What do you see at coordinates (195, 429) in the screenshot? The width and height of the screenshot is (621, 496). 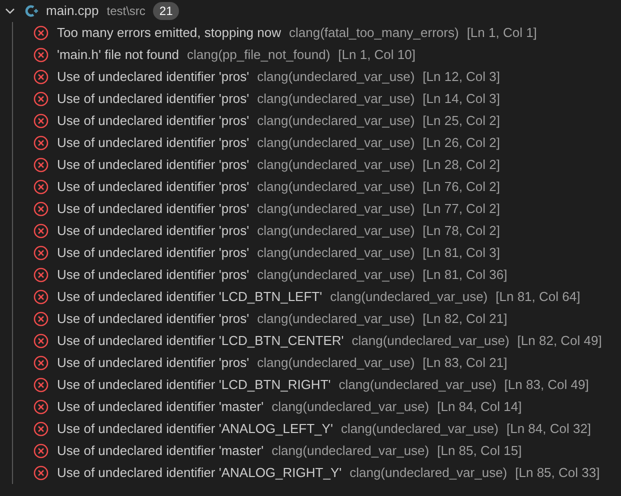 I see `problem-message: Use of undeclared identifier 'ANALOG_LEFT_Y'` at bounding box center [195, 429].